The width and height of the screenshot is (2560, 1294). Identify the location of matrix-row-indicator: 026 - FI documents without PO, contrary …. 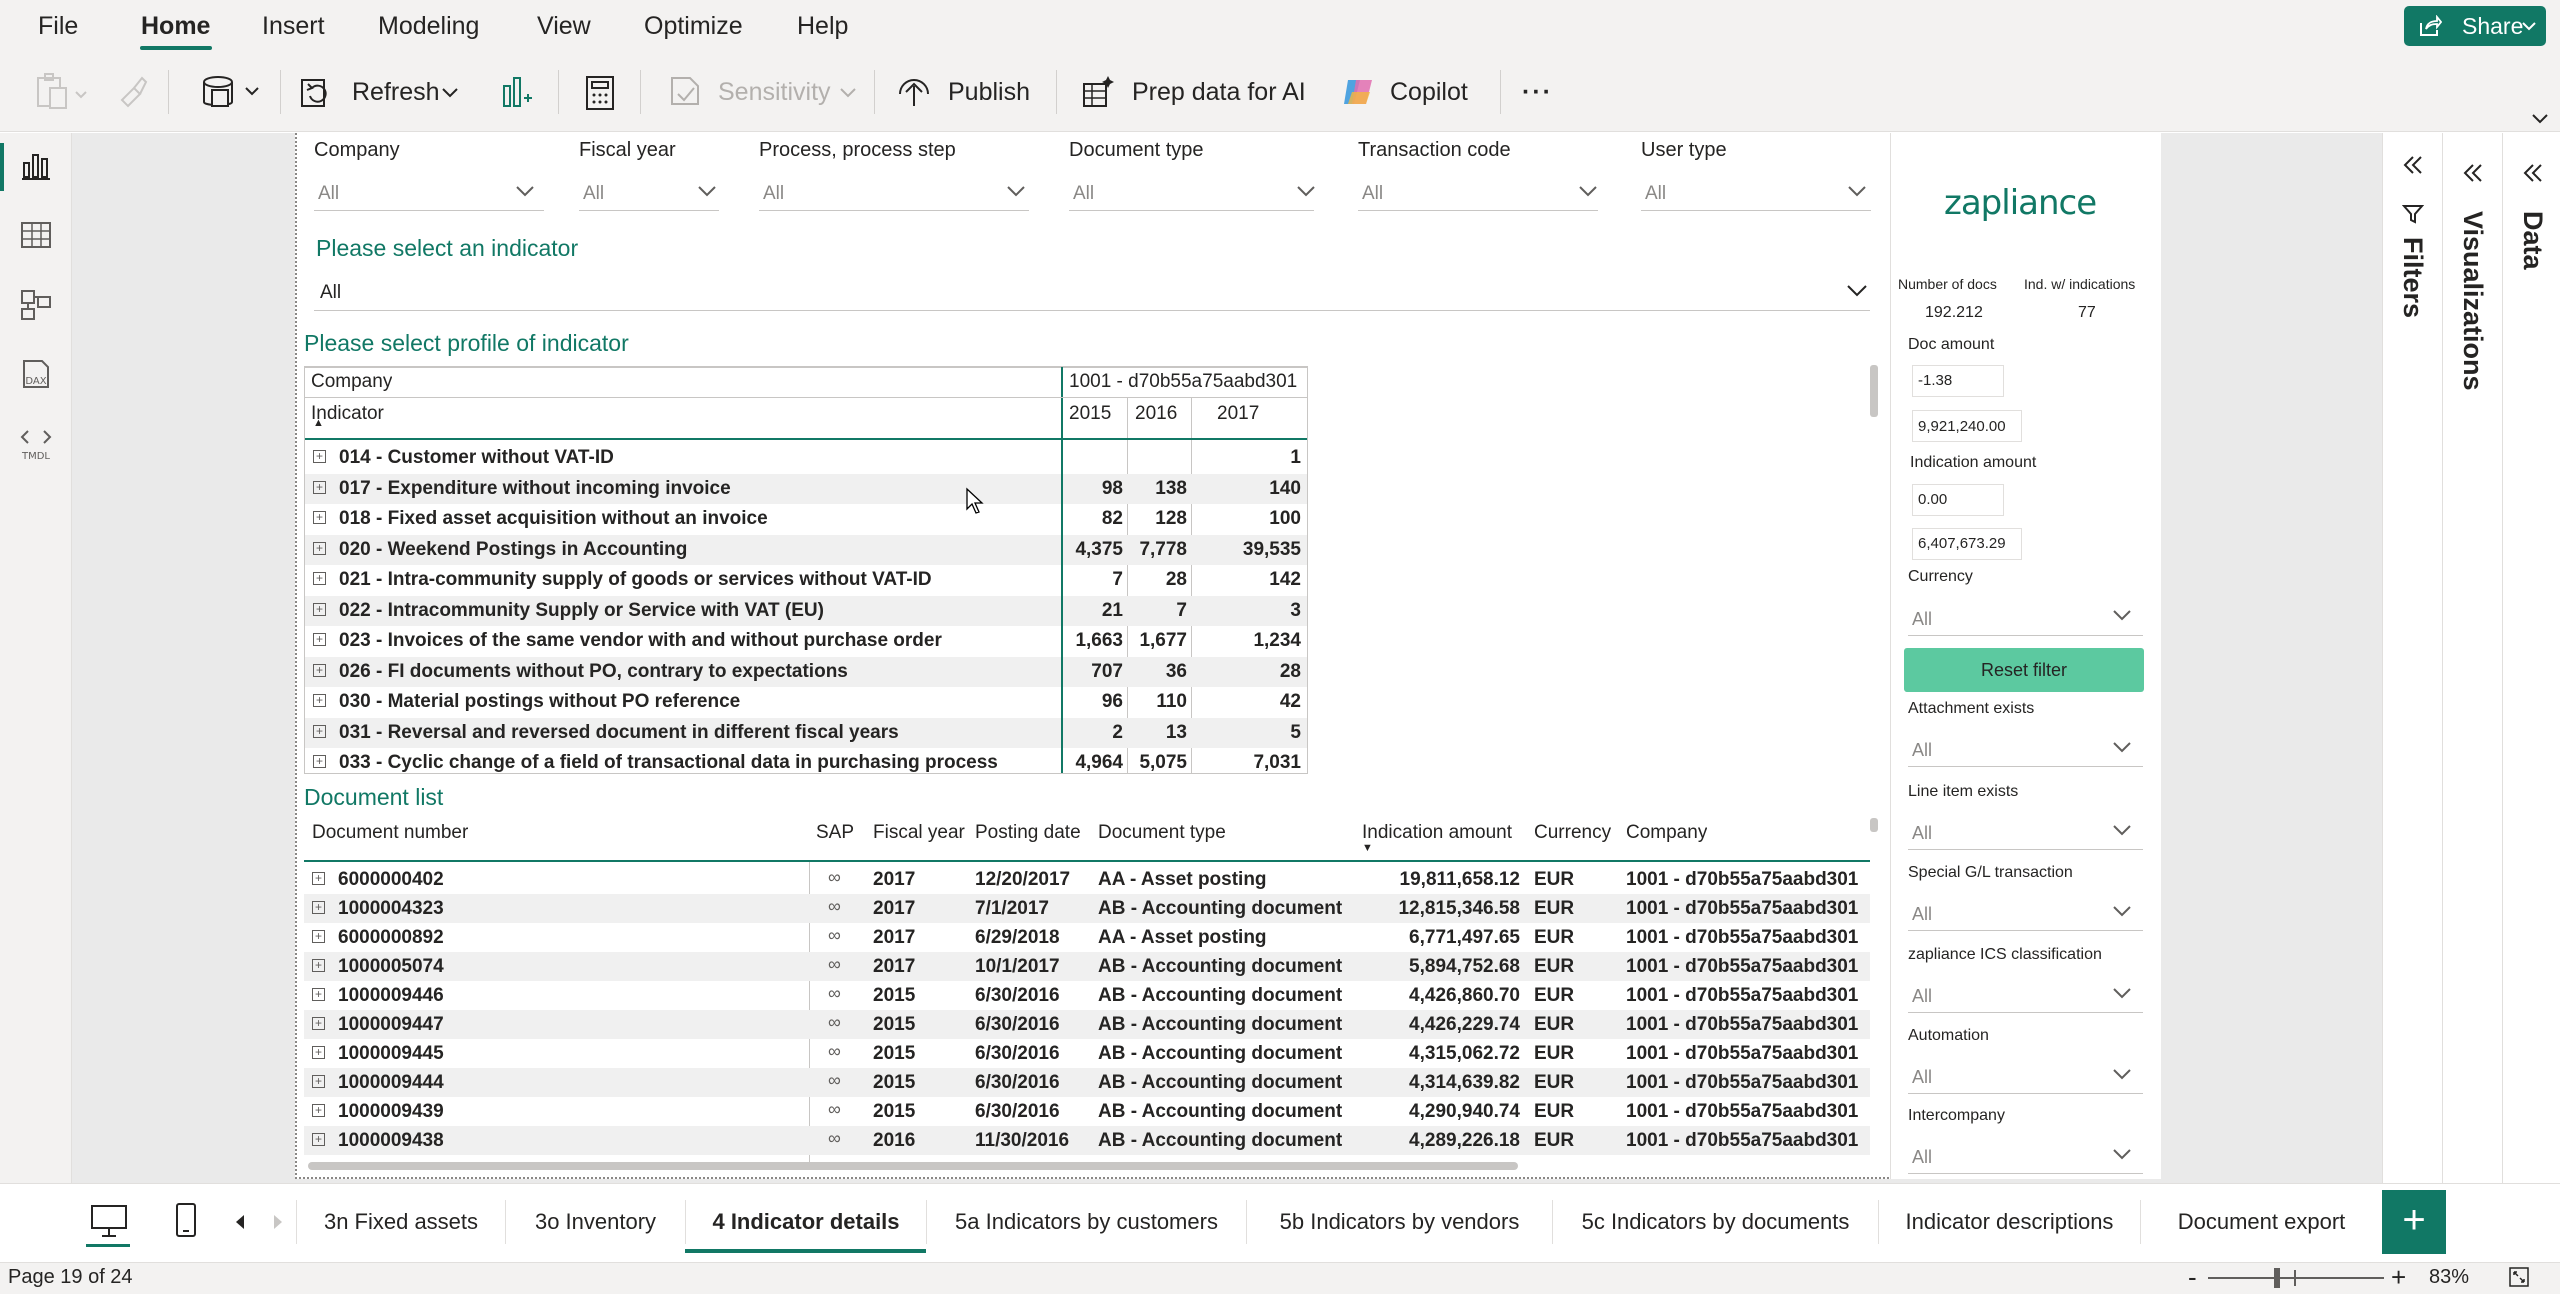
(593, 672).